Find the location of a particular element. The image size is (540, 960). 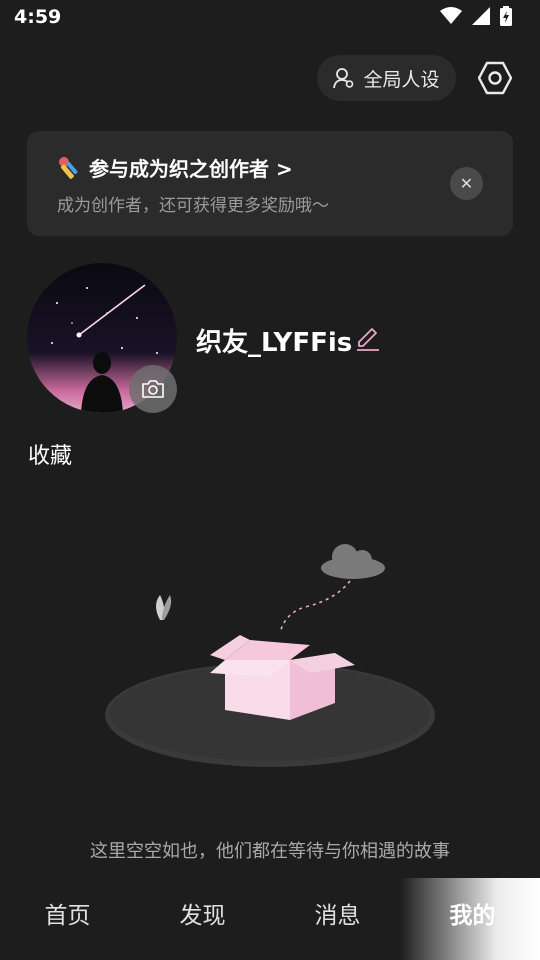

signal-icon is located at coordinates (481, 16).